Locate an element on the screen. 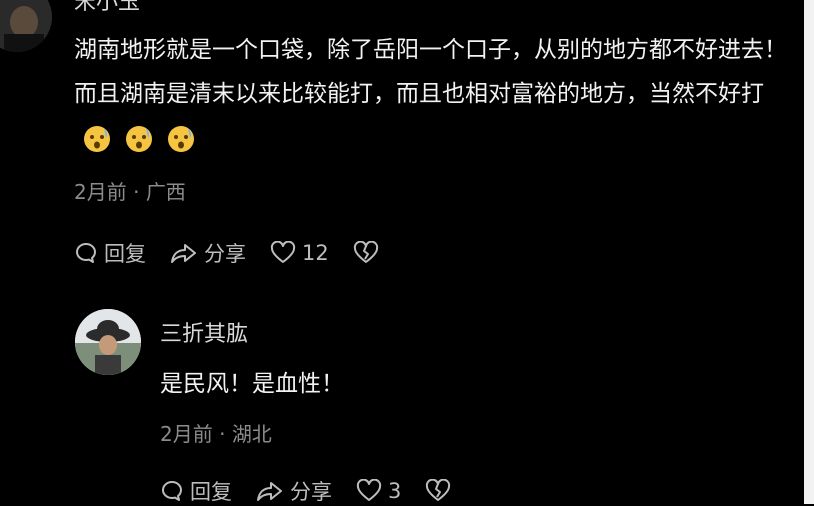 The image size is (814, 506). reply-meta: 2月前 · 湖北 is located at coordinates (216, 432).